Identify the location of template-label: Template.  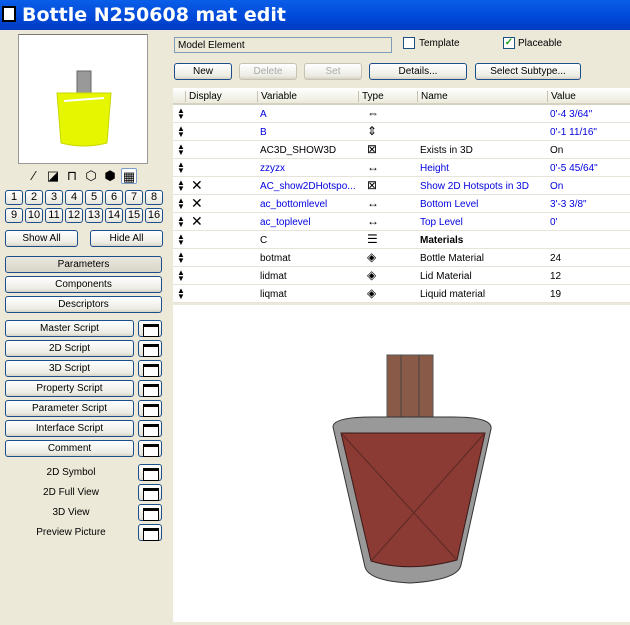
(439, 43).